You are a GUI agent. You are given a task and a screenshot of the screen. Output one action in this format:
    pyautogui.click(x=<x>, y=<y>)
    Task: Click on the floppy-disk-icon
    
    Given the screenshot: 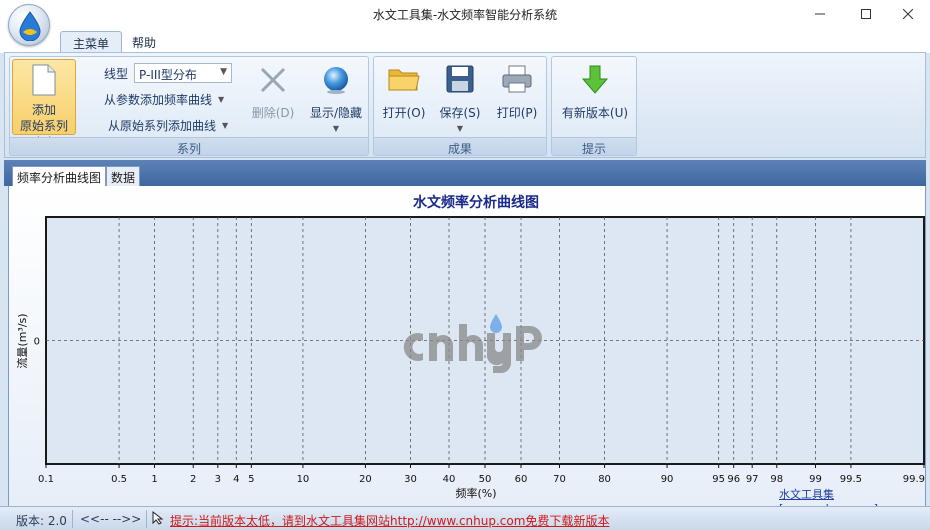 What is the action you would take?
    pyautogui.click(x=460, y=81)
    